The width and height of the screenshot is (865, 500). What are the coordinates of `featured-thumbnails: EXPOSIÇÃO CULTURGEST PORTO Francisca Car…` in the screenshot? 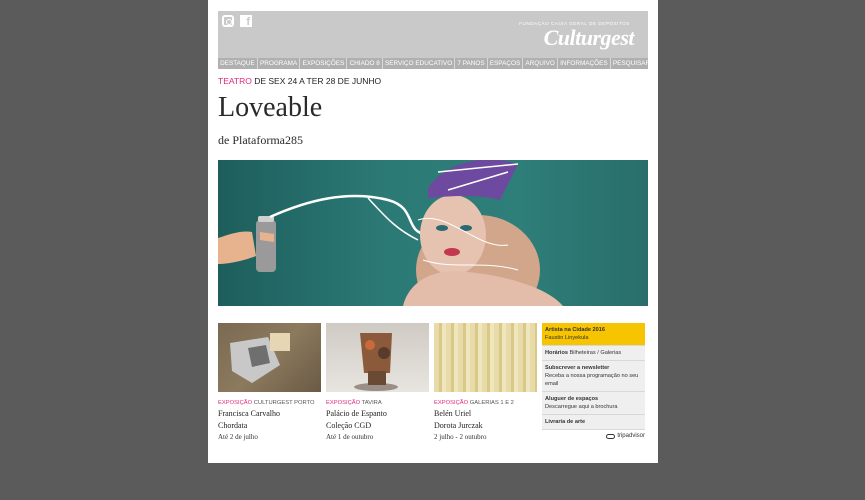 It's located at (377, 382).